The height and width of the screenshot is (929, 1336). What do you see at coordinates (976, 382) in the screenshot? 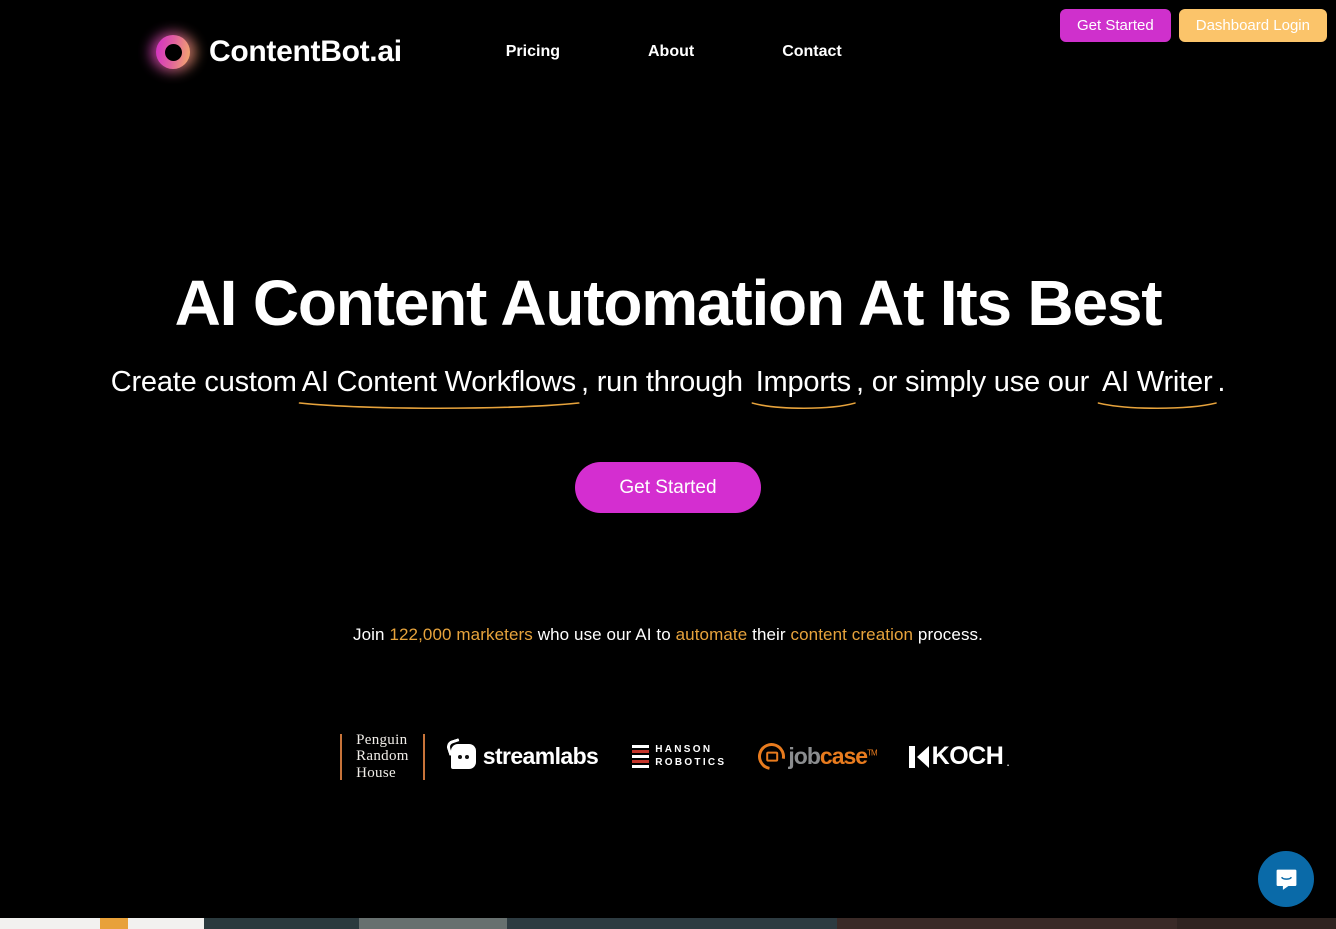
I see `hero-subtitle-part3: , or simply use our` at bounding box center [976, 382].